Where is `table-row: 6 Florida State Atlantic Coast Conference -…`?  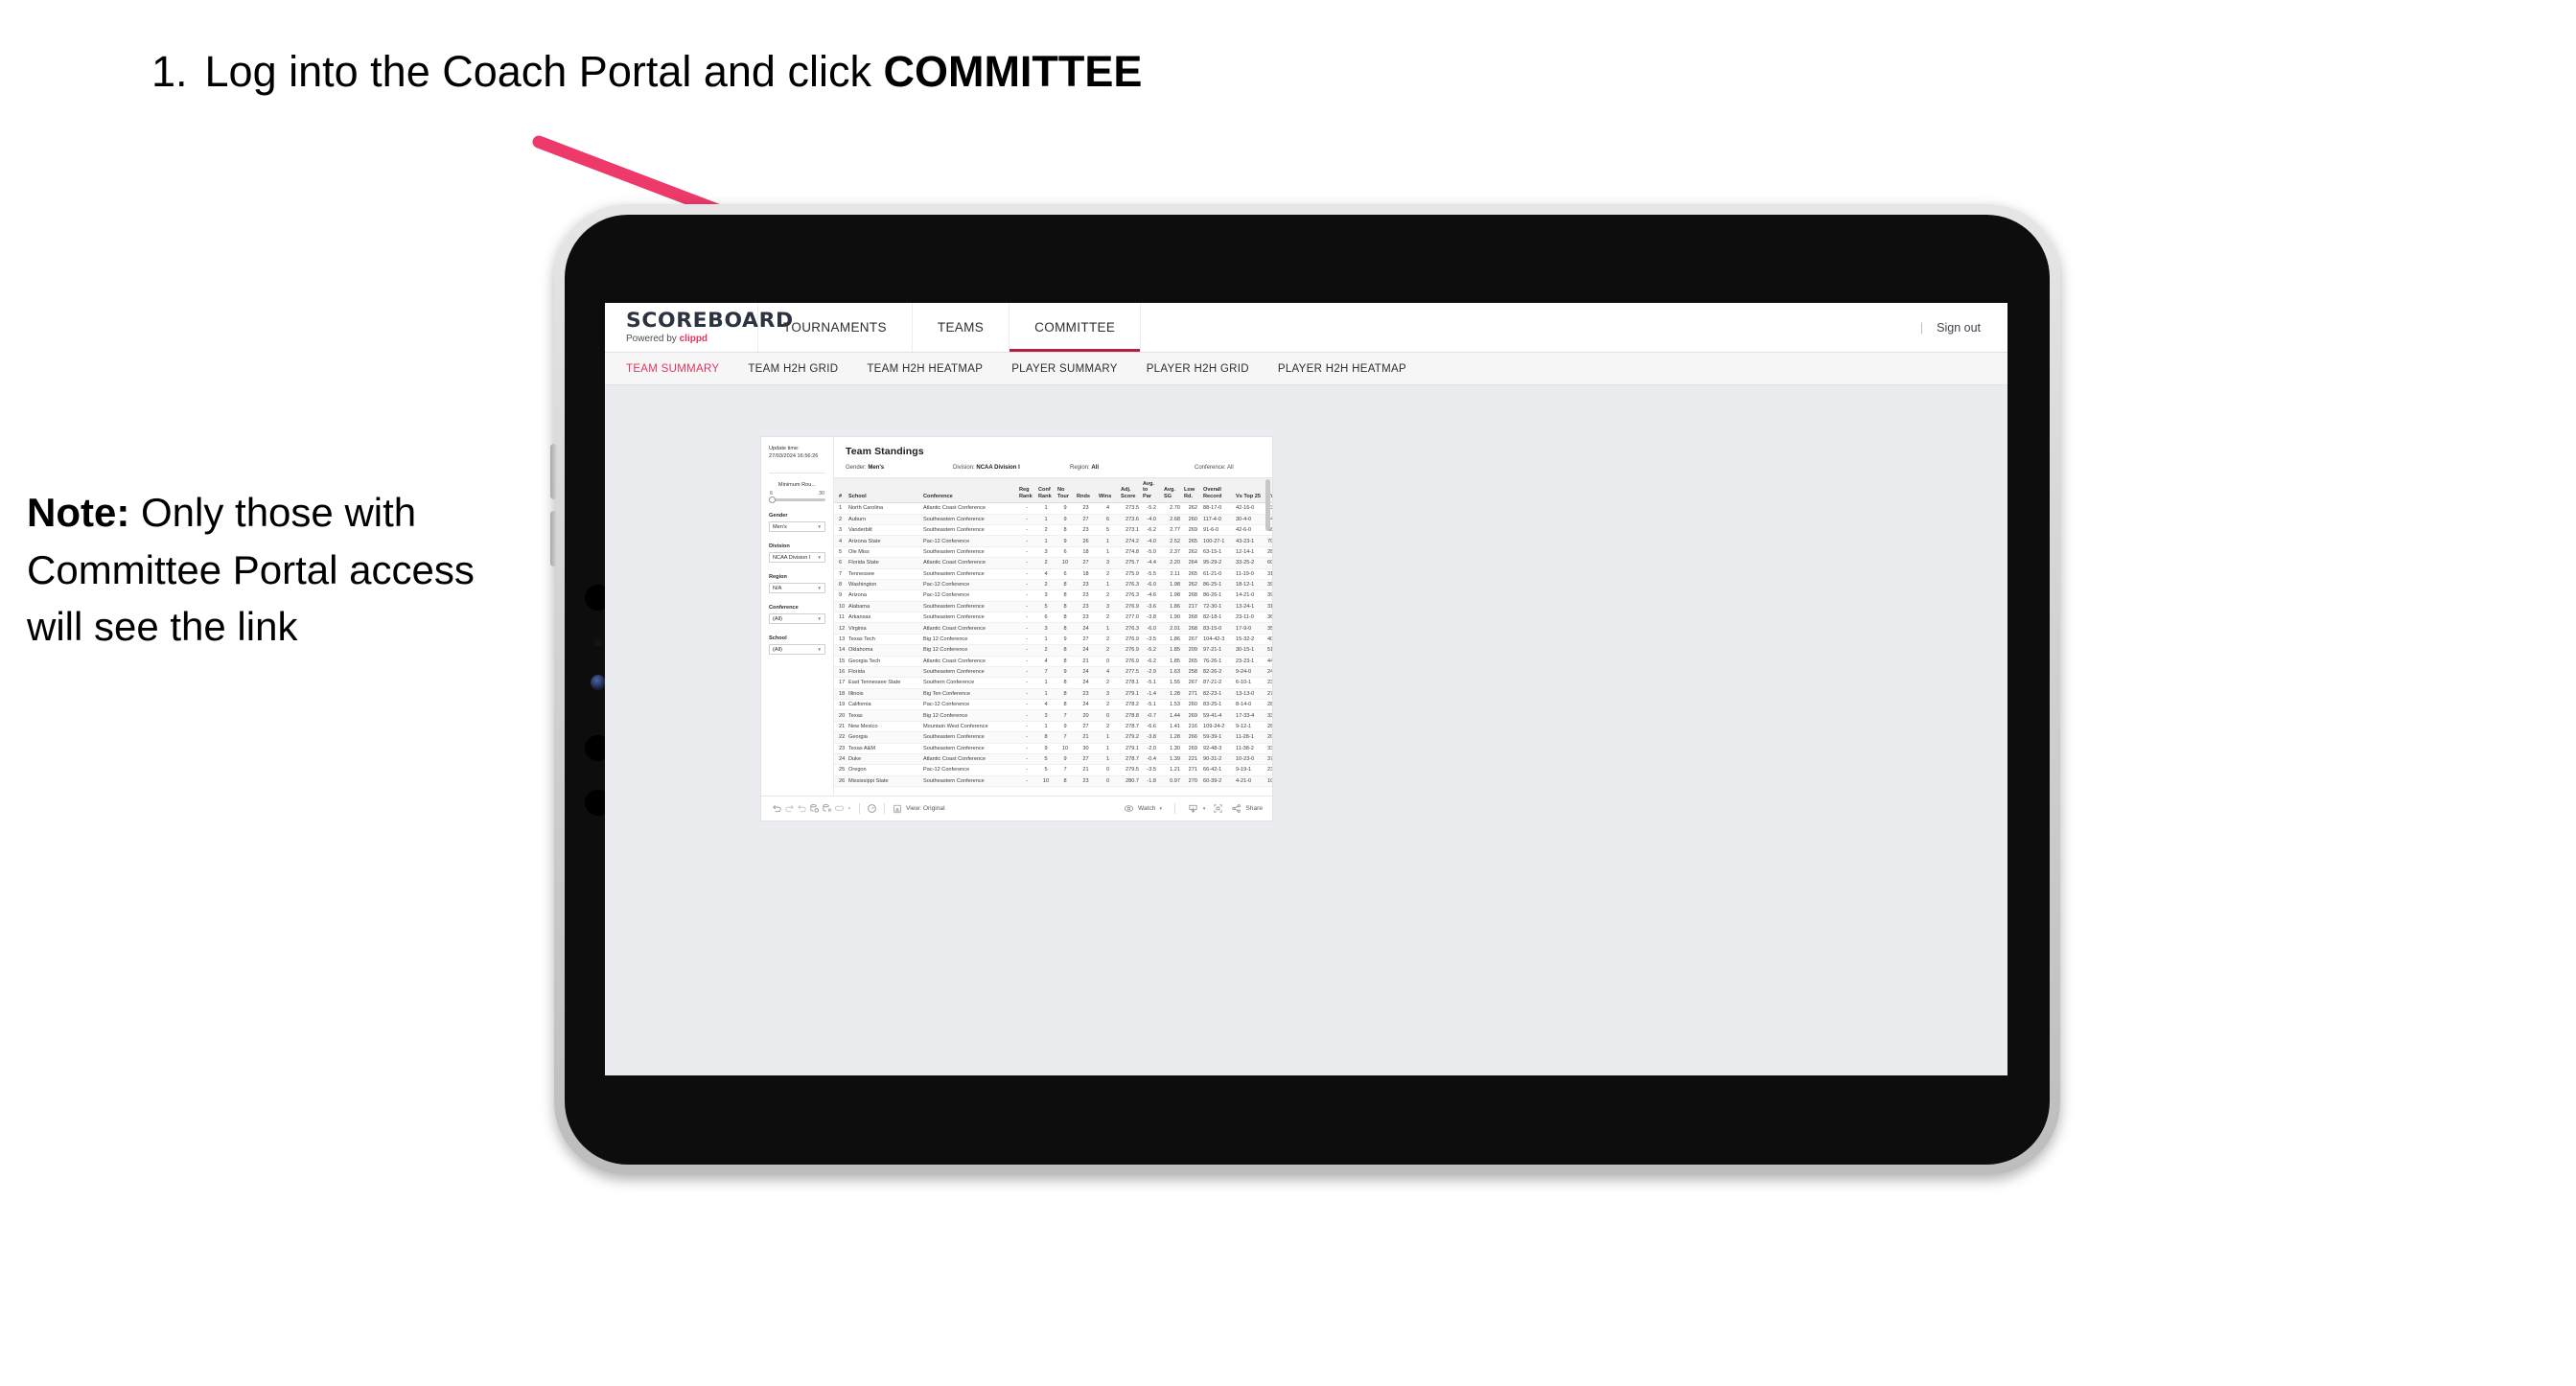
table-row: 6 Florida State Atlantic Coast Conference -… is located at coordinates (1053, 563).